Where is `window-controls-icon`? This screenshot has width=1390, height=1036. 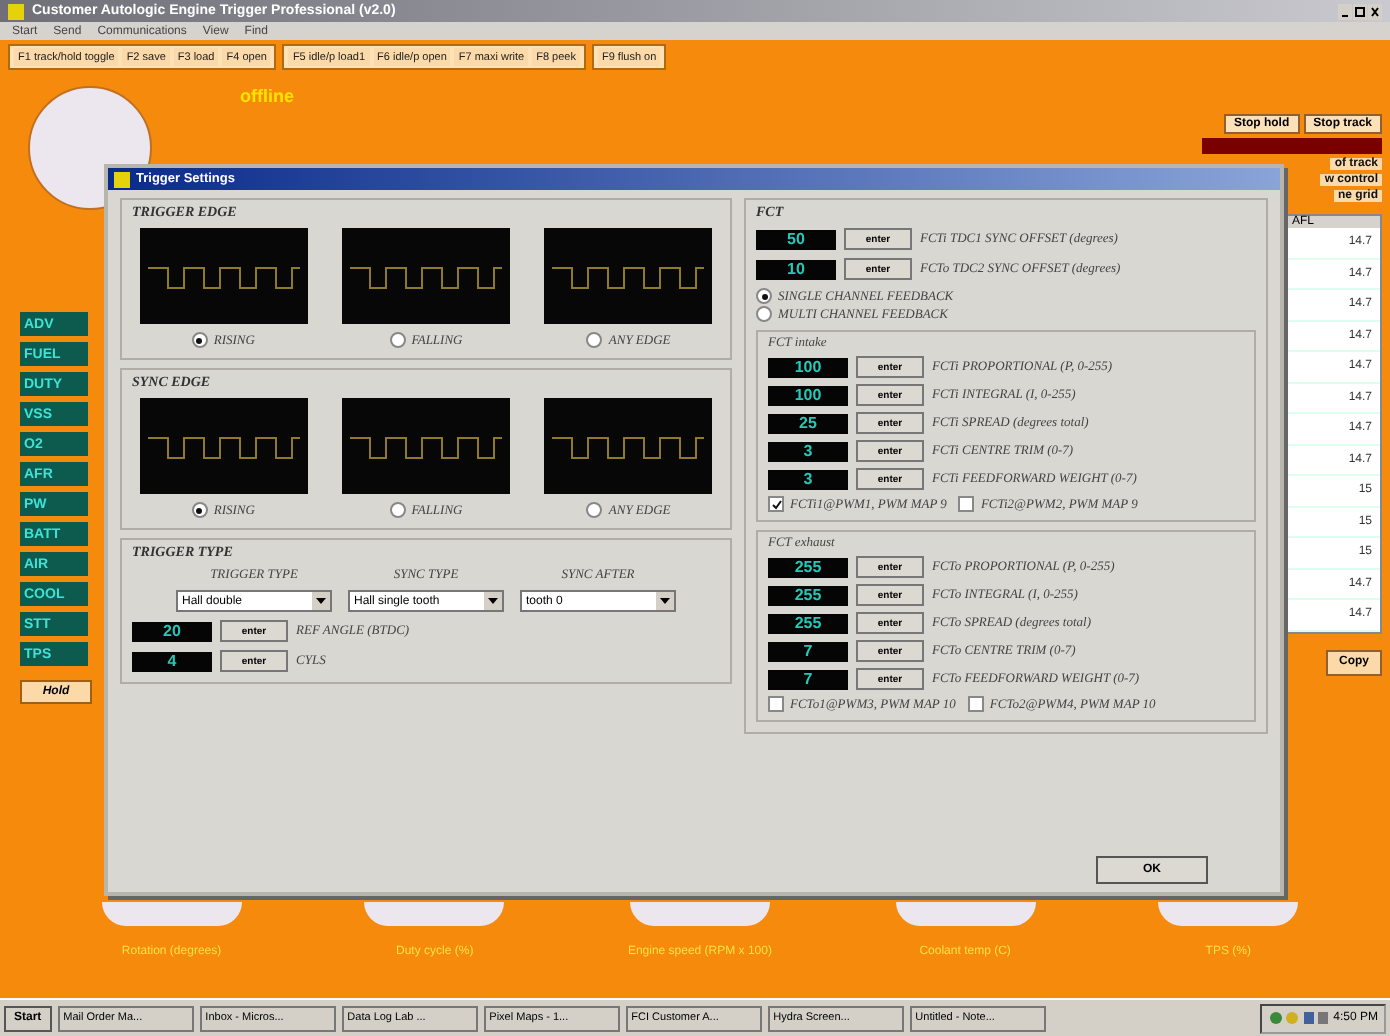 window-controls-icon is located at coordinates (1360, 11).